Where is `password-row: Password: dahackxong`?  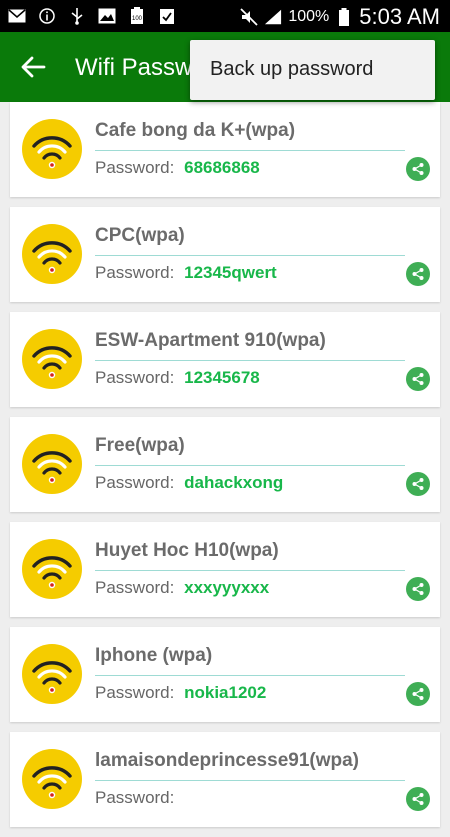 password-row: Password: dahackxong is located at coordinates (189, 483).